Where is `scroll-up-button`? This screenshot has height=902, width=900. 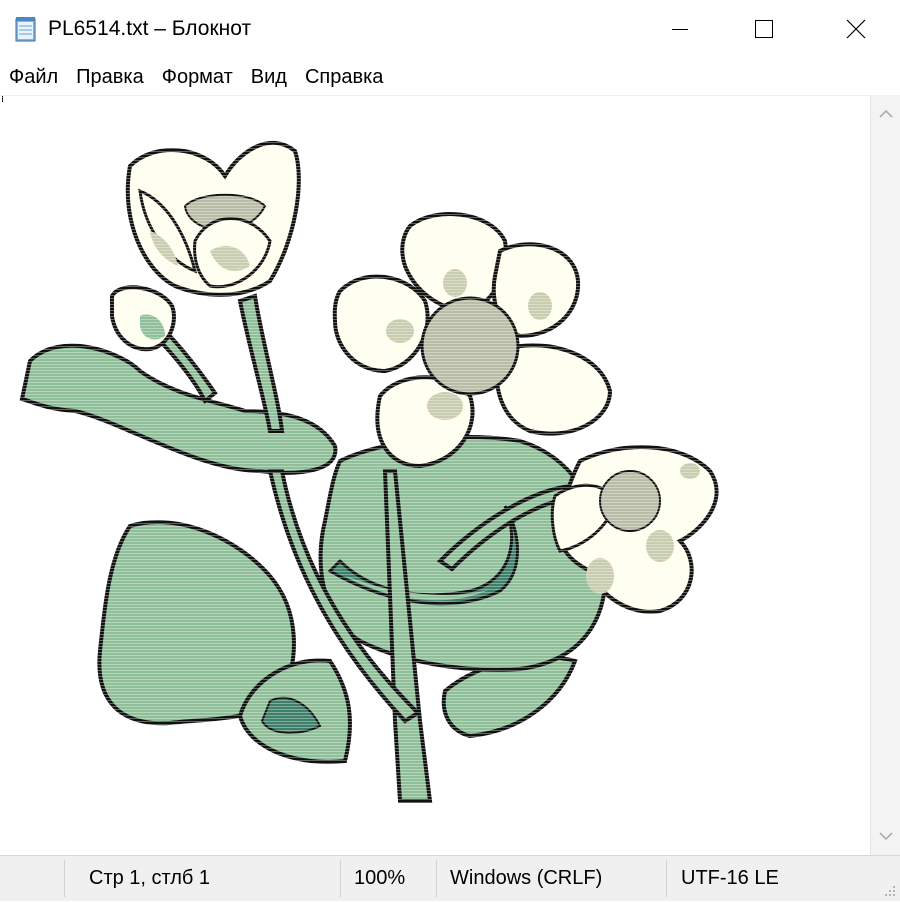
scroll-up-button is located at coordinates (885, 114).